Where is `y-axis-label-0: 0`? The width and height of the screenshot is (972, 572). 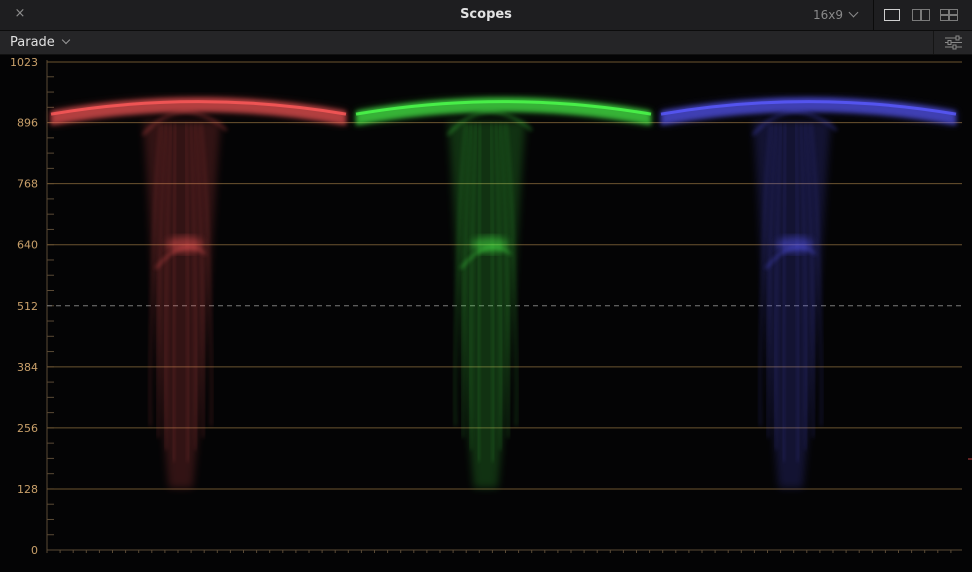 y-axis-label-0: 0 is located at coordinates (34, 550).